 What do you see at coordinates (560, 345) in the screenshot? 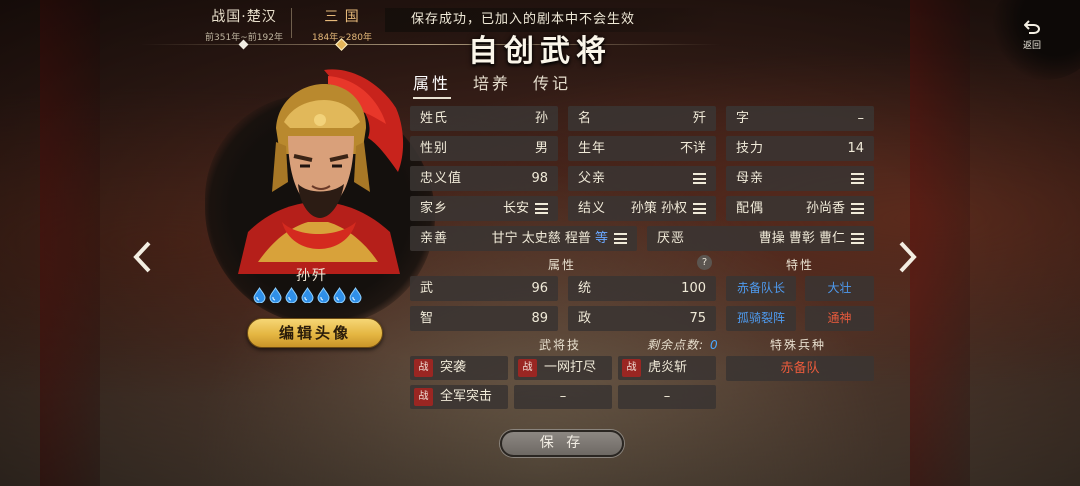
I see `skills-heading: 武将技` at bounding box center [560, 345].